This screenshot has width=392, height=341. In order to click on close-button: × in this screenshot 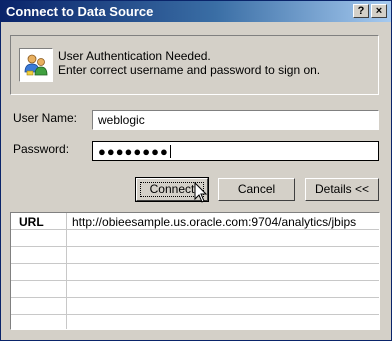, I will do `click(379, 11)`.